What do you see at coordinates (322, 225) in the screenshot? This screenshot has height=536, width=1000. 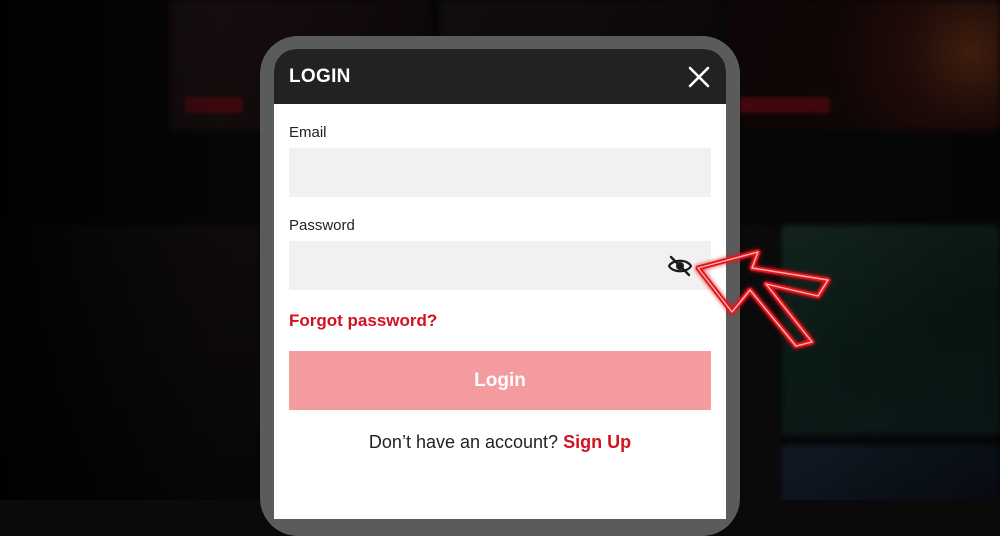 I see `password-label: Password` at bounding box center [322, 225].